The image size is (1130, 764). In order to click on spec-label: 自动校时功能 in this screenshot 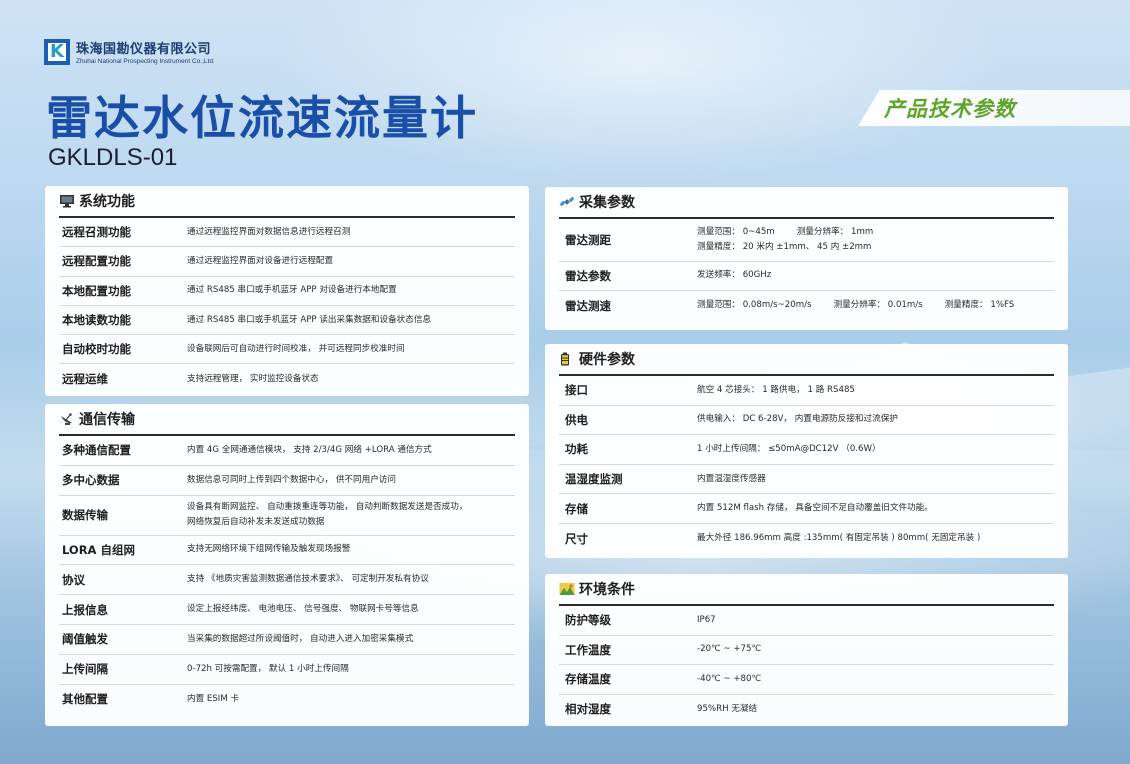, I will do `click(96, 349)`.